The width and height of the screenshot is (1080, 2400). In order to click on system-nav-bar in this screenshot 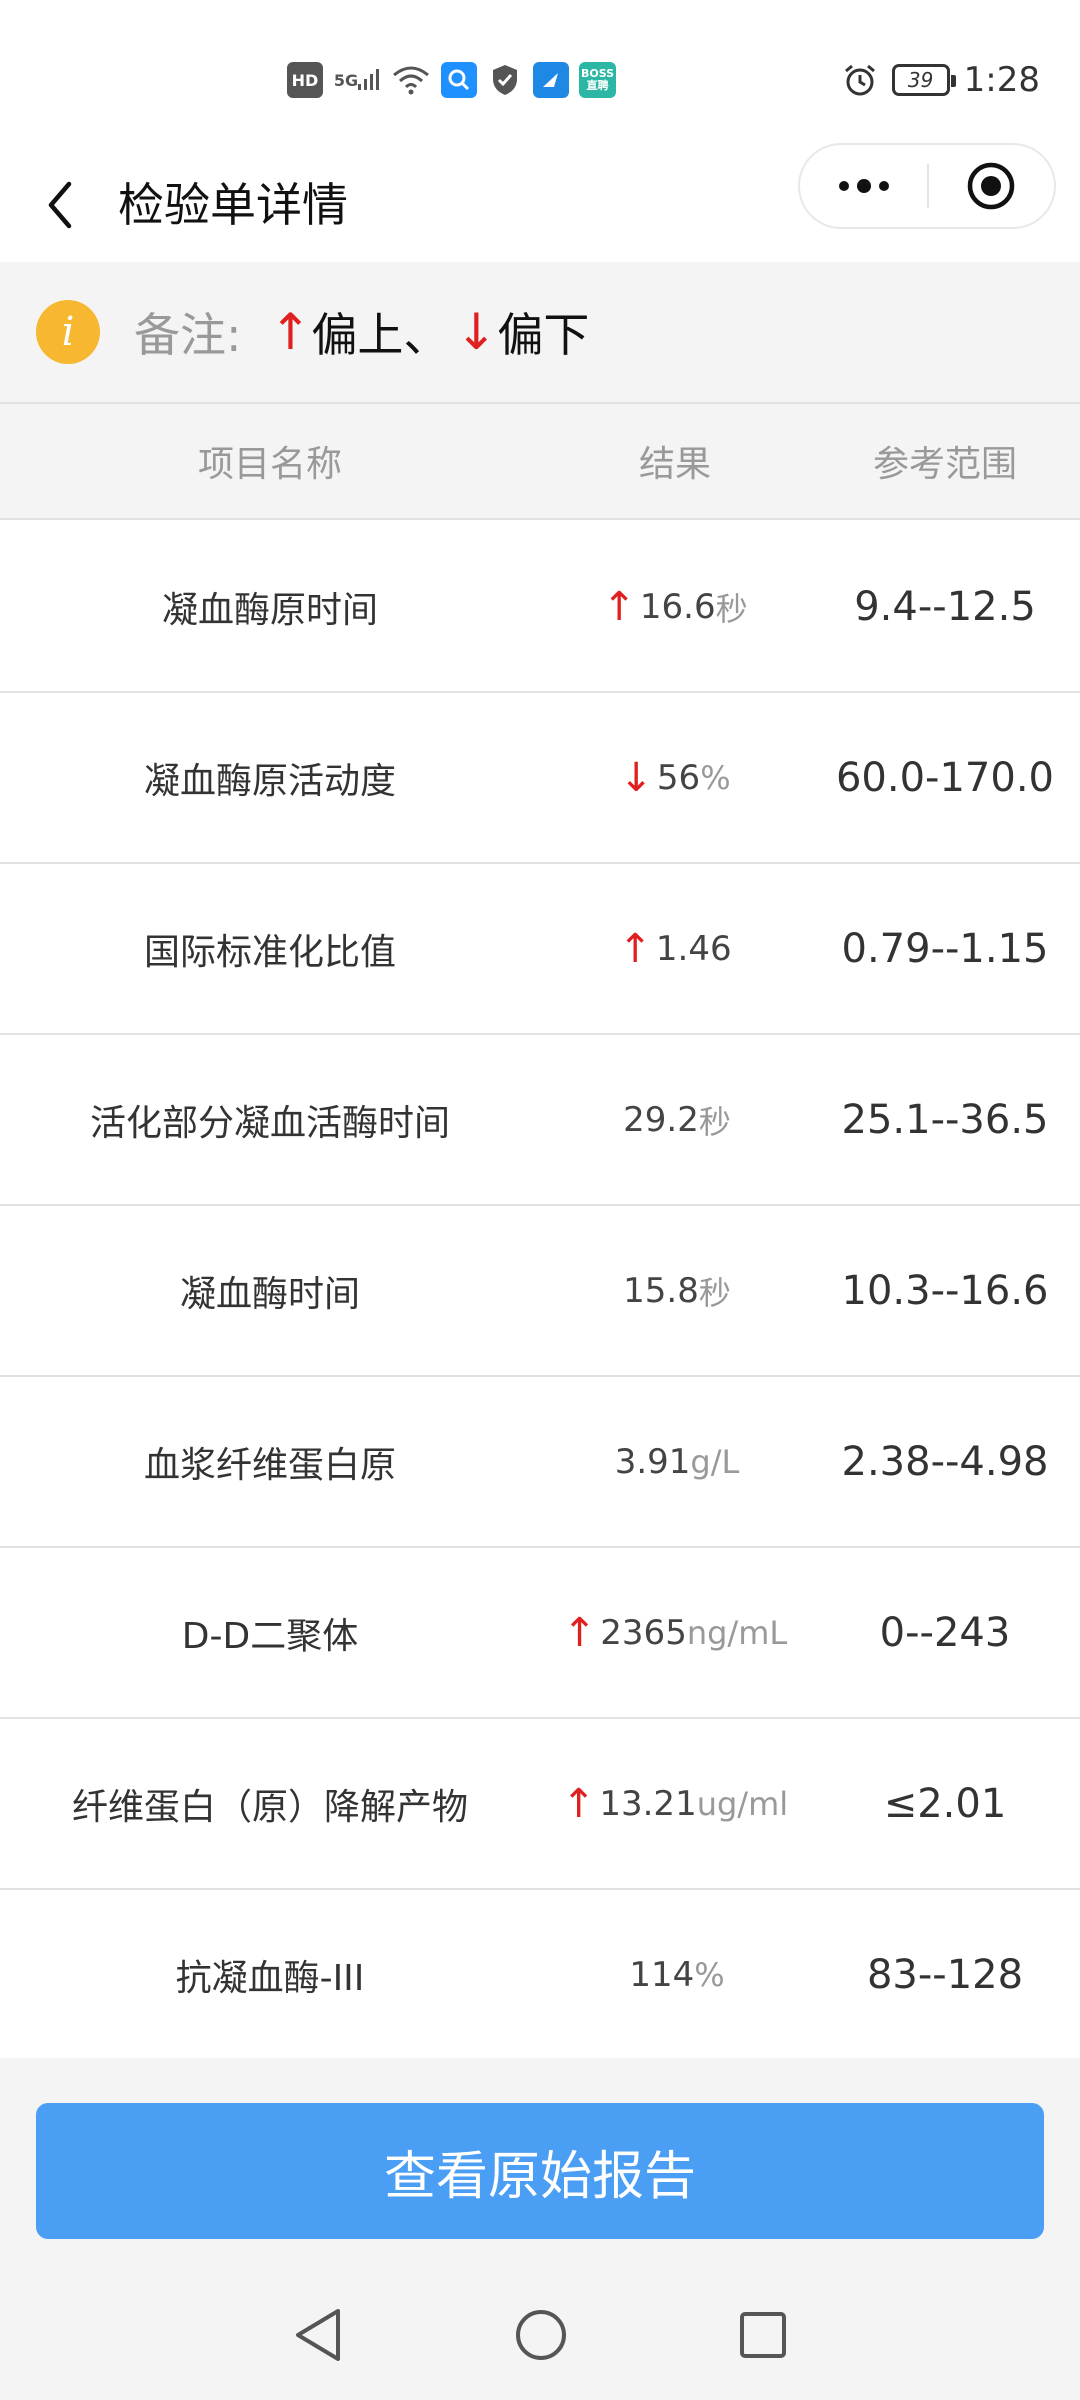, I will do `click(540, 2335)`.